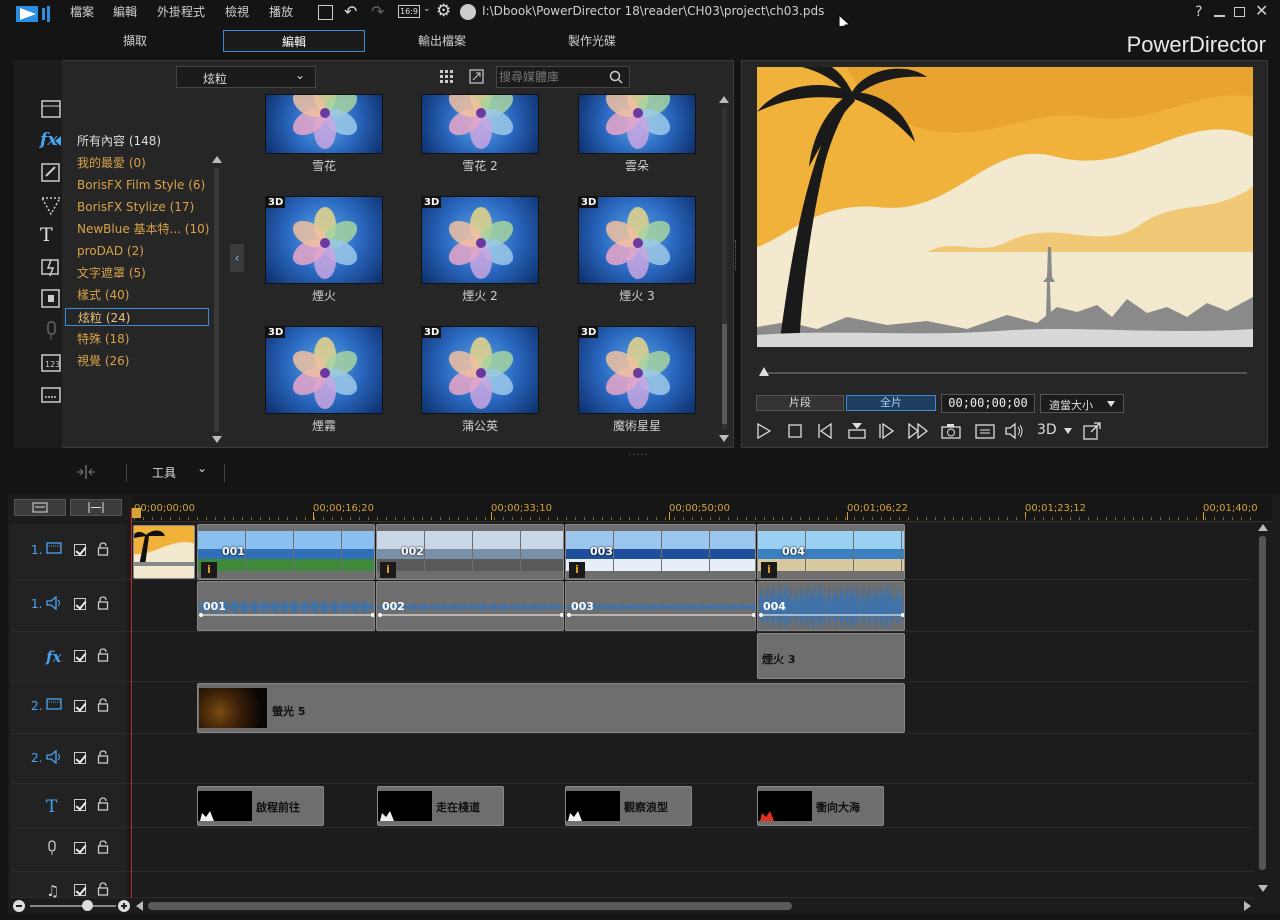 The height and width of the screenshot is (920, 1280). Describe the element at coordinates (660, 606) in the screenshot. I see `audio-clip: 003` at that location.